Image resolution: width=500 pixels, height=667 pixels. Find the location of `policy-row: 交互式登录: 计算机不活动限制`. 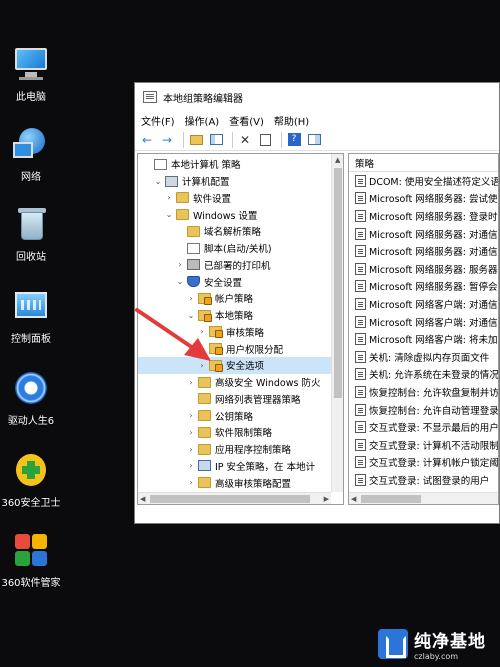

policy-row: 交互式登录: 计算机不活动限制 is located at coordinates (423, 445).